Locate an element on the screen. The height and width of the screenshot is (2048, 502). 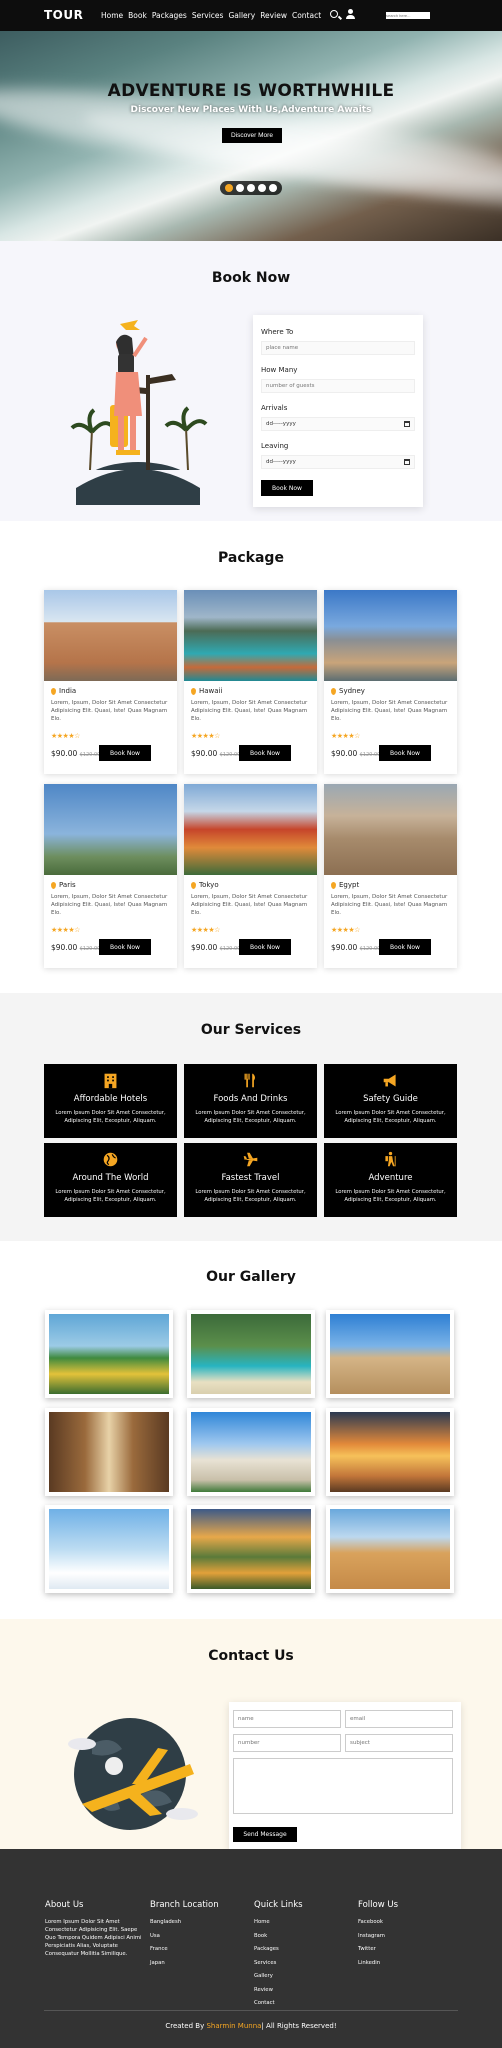
branch-link: Usa is located at coordinates (184, 1936).